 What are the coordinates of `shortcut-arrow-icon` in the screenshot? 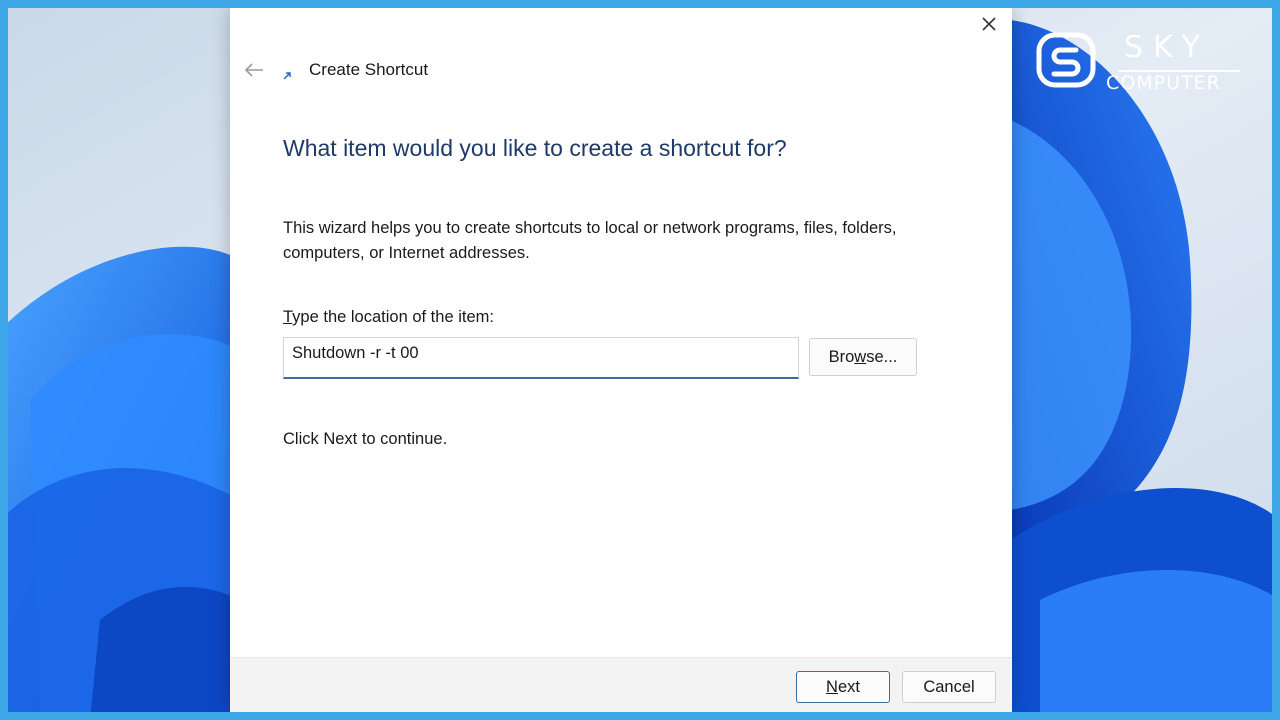 It's located at (287, 75).